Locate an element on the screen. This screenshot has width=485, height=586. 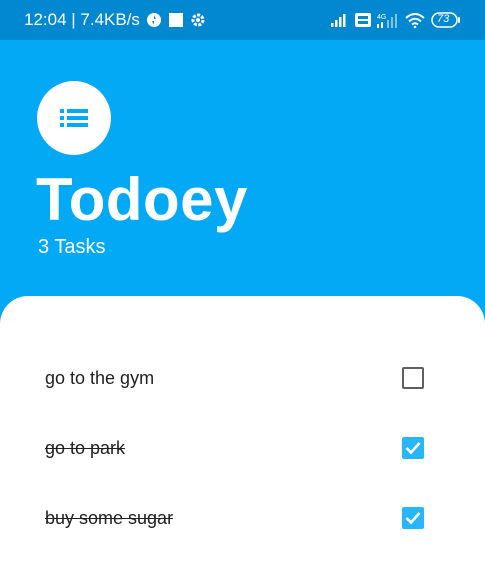
task-item: go to park is located at coordinates (242, 448).